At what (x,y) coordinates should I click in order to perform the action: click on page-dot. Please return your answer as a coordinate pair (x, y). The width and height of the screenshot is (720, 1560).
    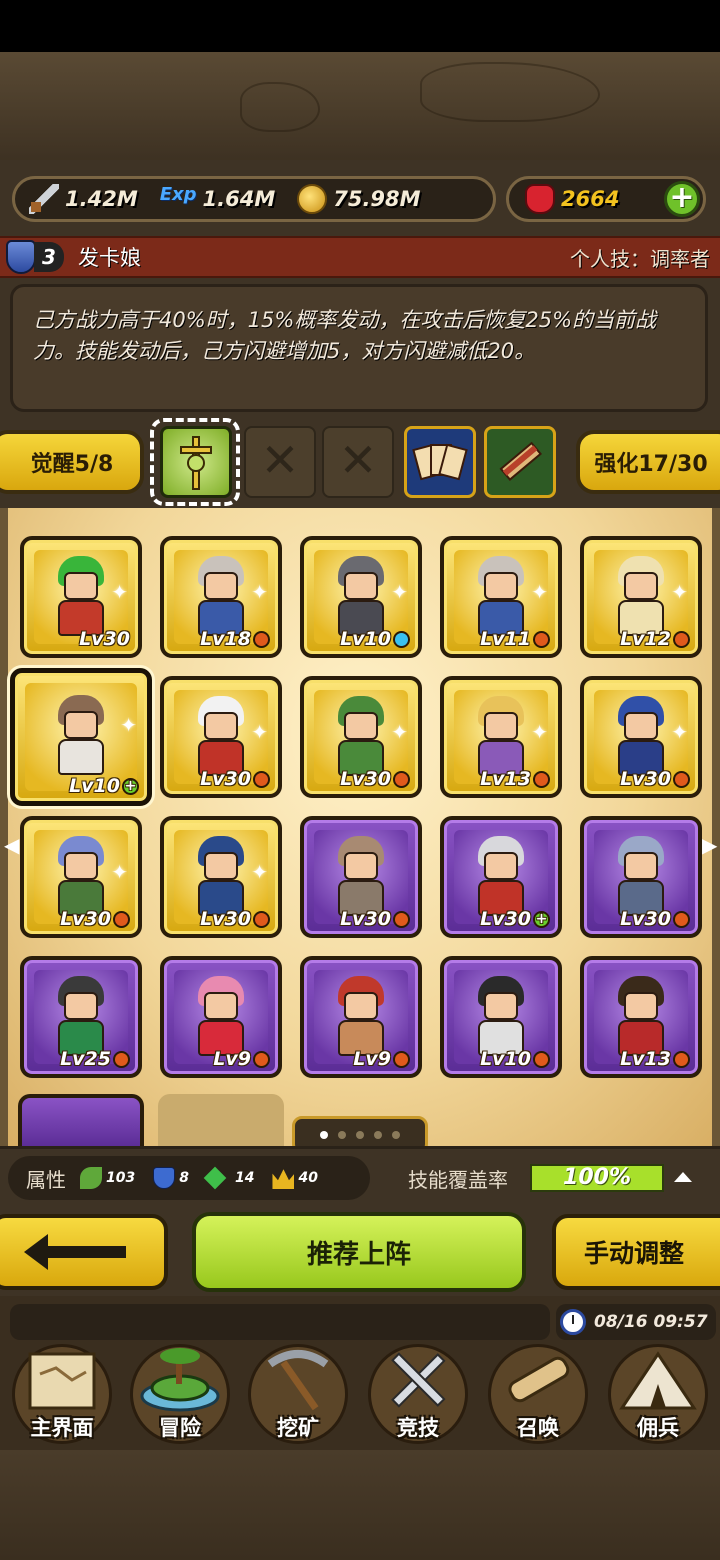
    Looking at the image, I should click on (360, 1135).